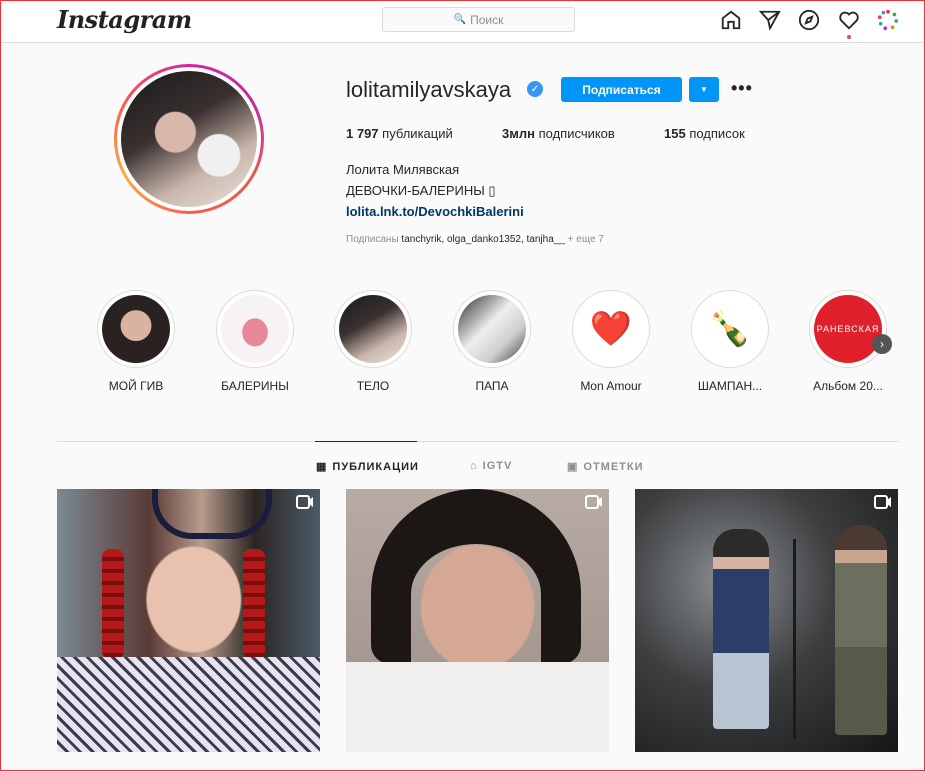  What do you see at coordinates (809, 20) in the screenshot?
I see `explore-compass-icon` at bounding box center [809, 20].